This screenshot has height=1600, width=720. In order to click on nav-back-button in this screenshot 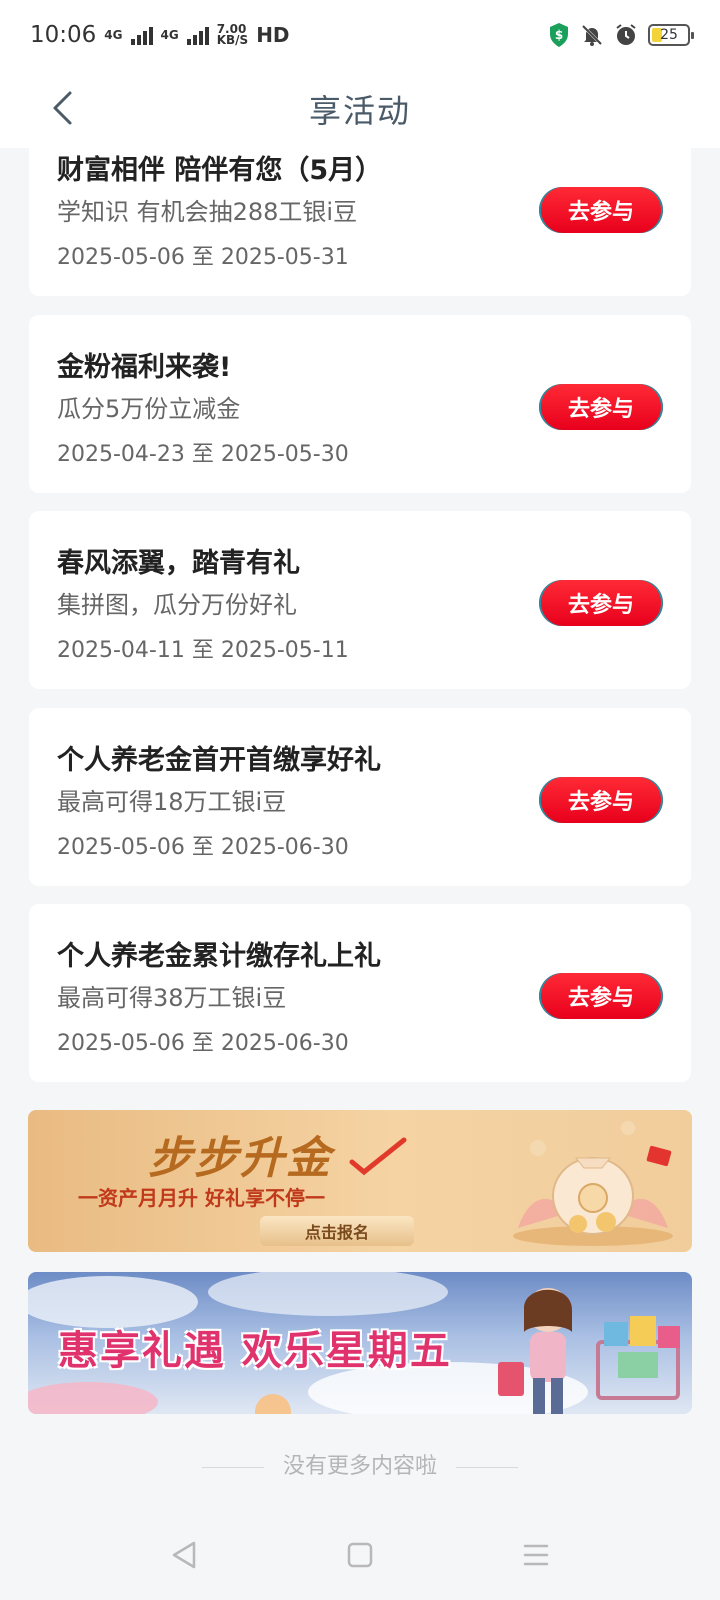, I will do `click(184, 1555)`.